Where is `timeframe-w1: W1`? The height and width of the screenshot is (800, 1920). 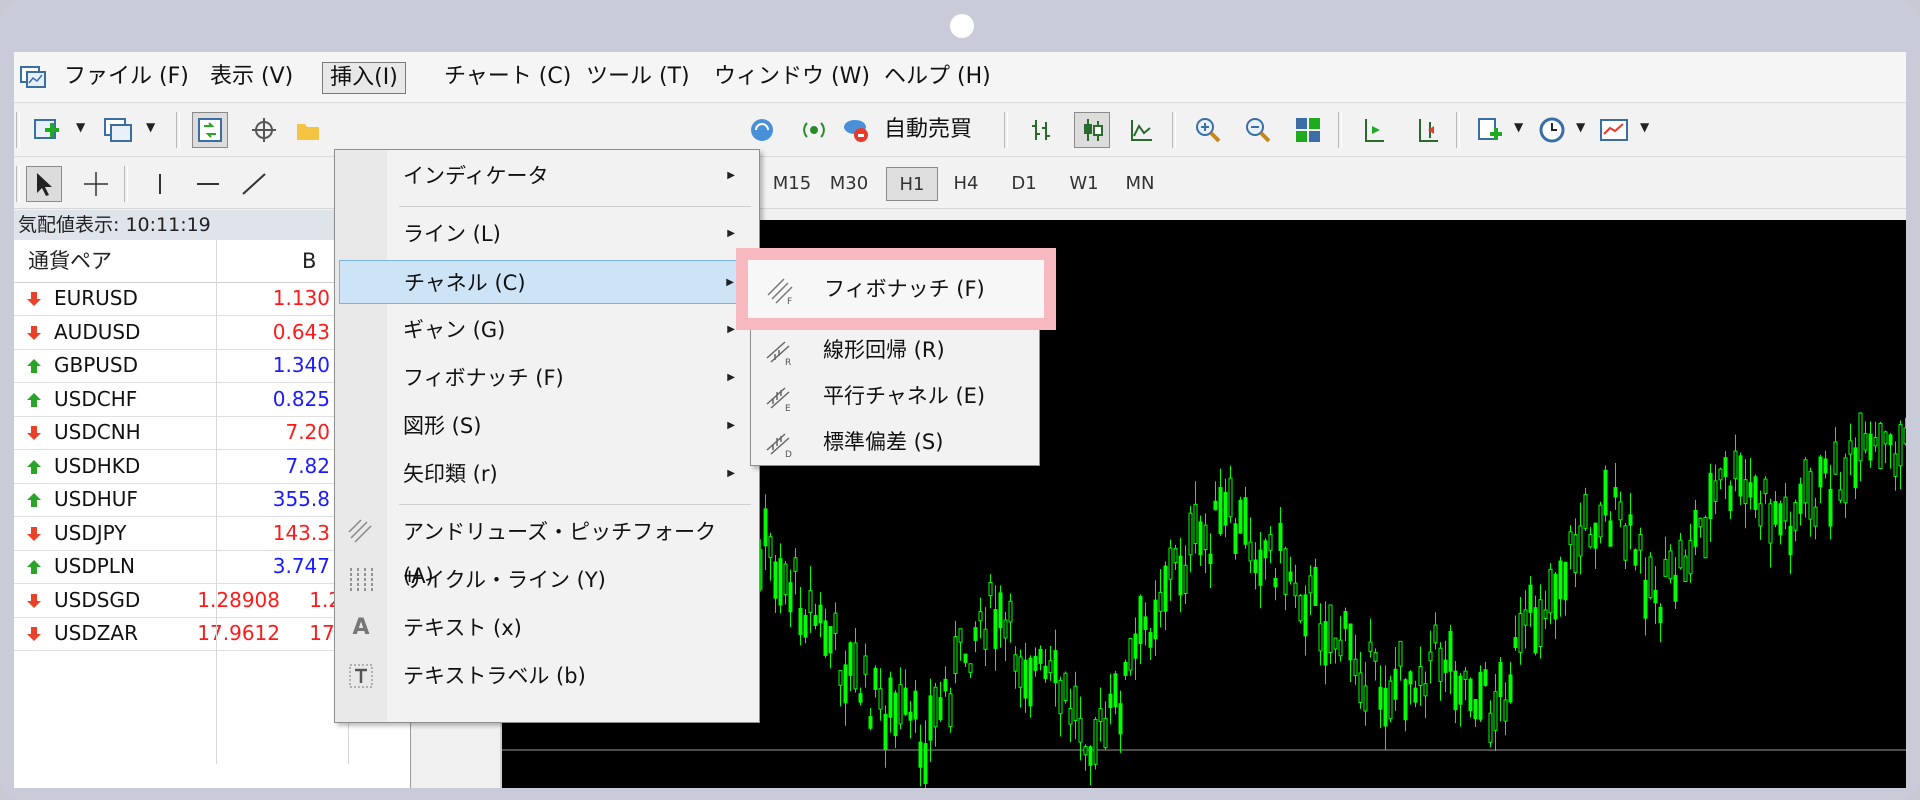
timeframe-w1: W1 is located at coordinates (1084, 184).